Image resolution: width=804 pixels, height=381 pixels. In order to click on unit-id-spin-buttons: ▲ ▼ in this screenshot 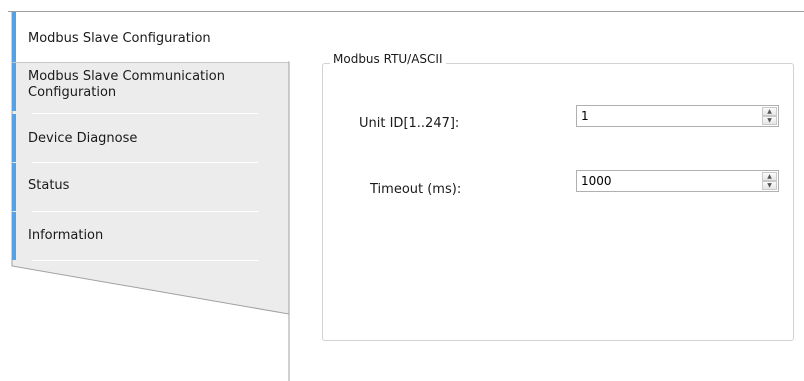, I will do `click(769, 116)`.